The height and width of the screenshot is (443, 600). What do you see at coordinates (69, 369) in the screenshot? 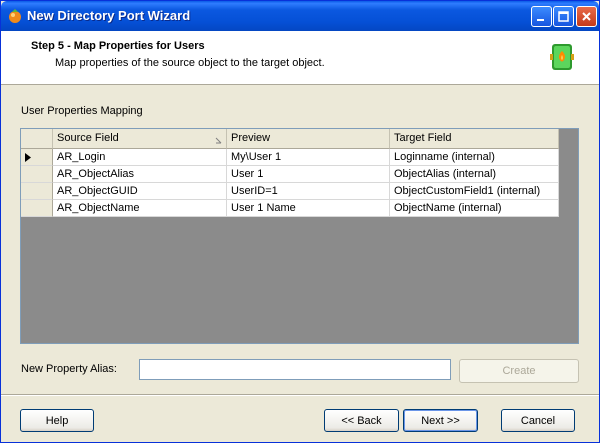
I see `new-property-alias-label: New Property Alias:` at bounding box center [69, 369].